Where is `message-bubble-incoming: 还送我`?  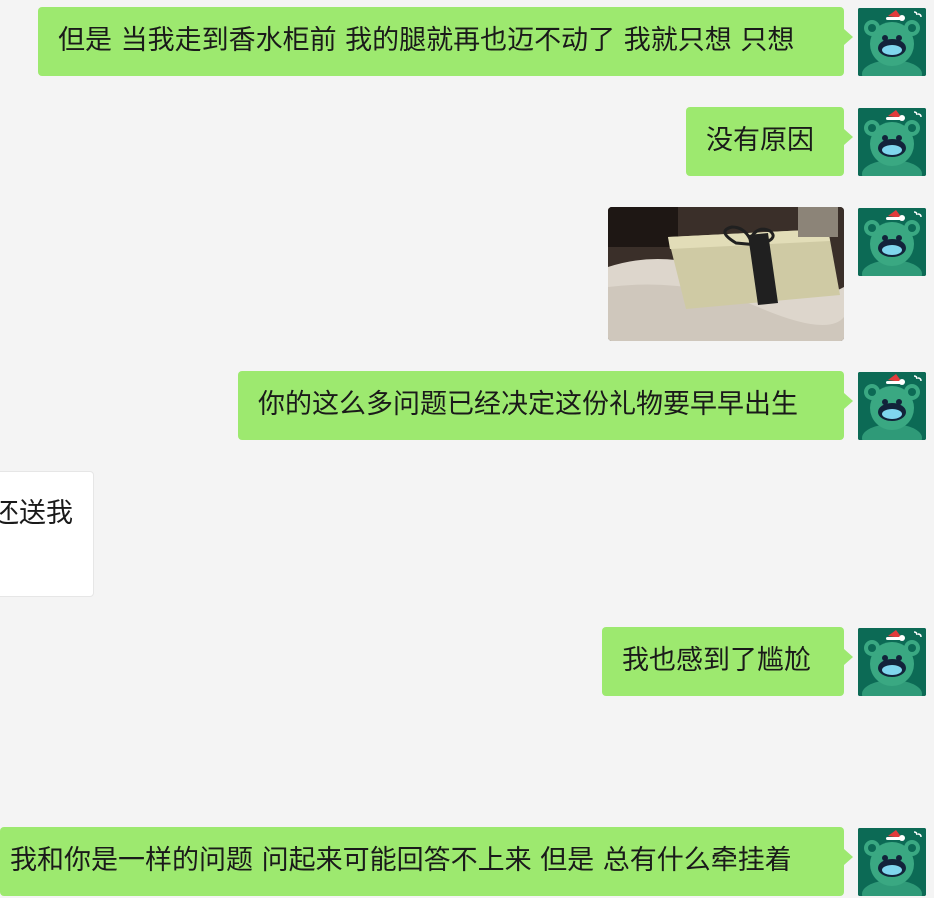
message-bubble-incoming: 还送我 is located at coordinates (47, 534).